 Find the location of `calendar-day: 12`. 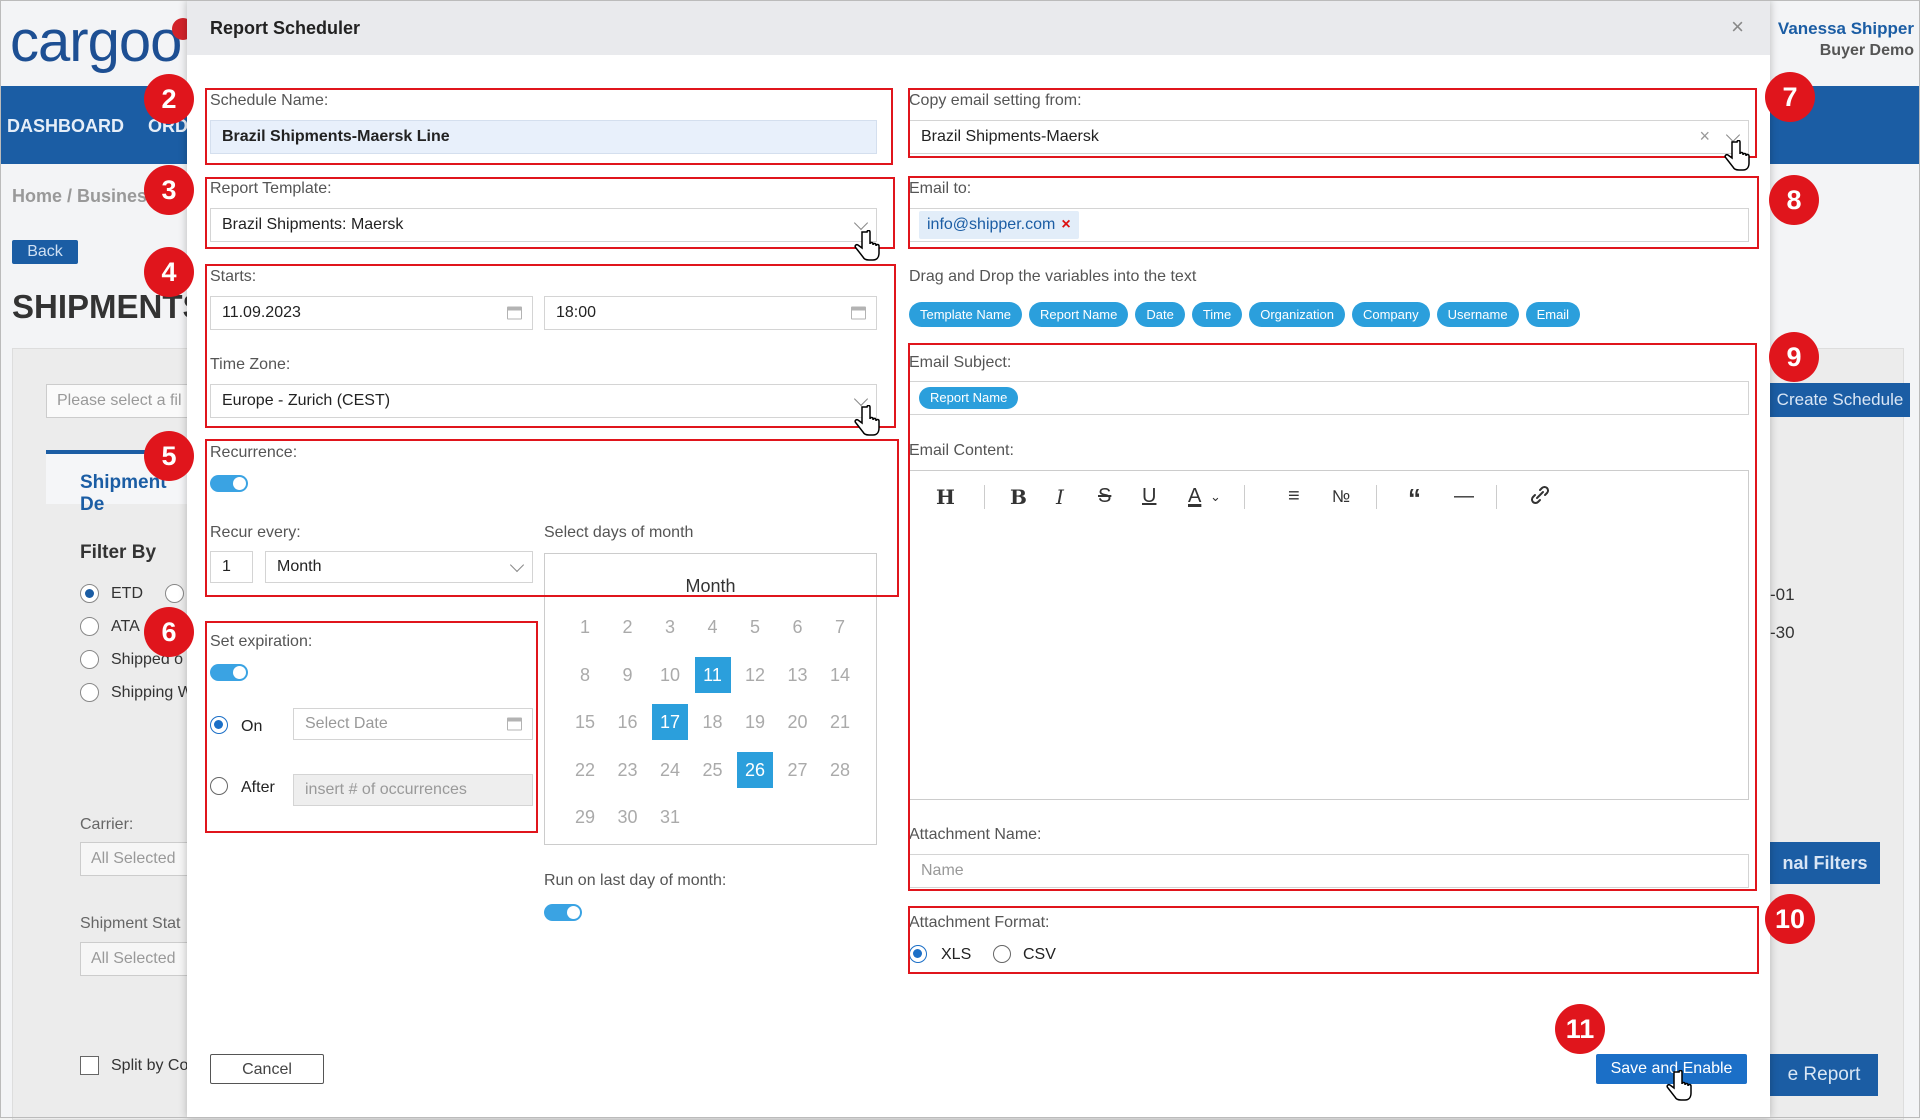

calendar-day: 12 is located at coordinates (755, 675).